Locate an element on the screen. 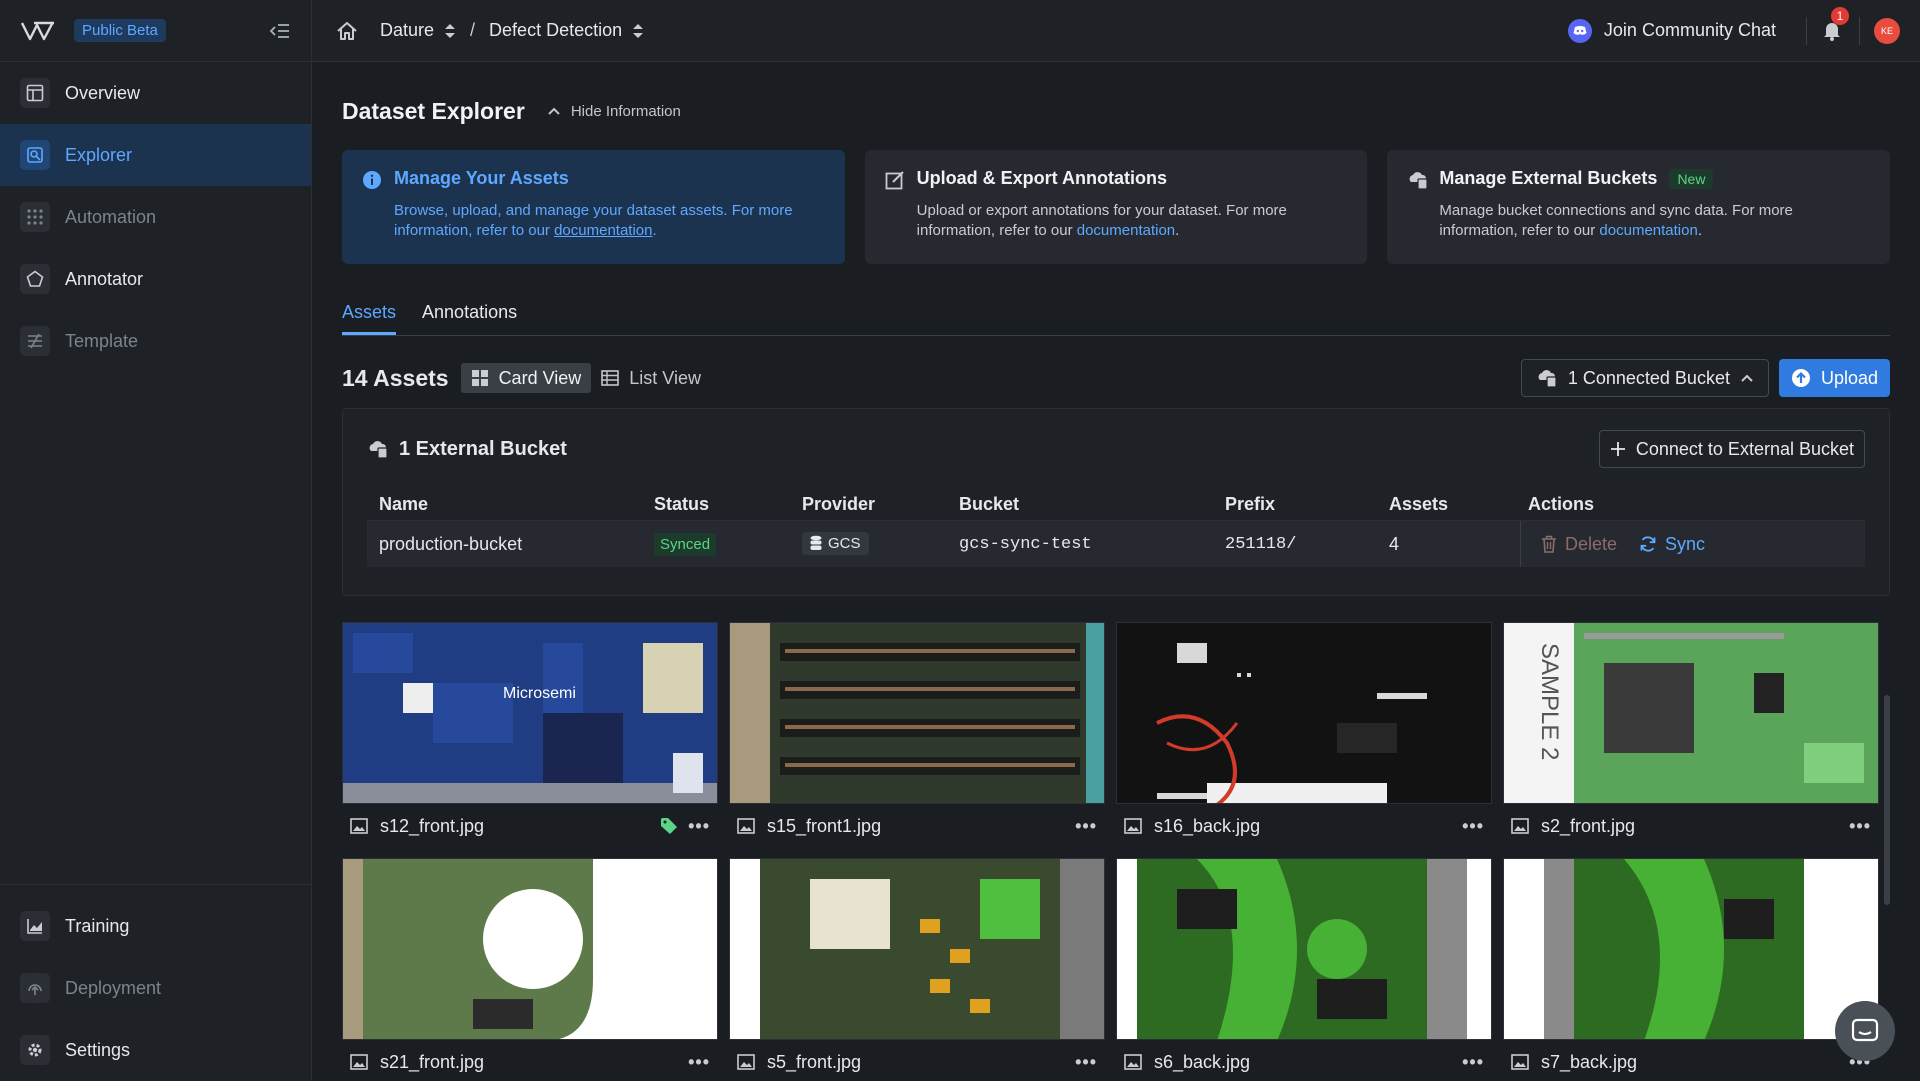 Image resolution: width=1920 pixels, height=1081 pixels. datature-logo is located at coordinates (38, 31).